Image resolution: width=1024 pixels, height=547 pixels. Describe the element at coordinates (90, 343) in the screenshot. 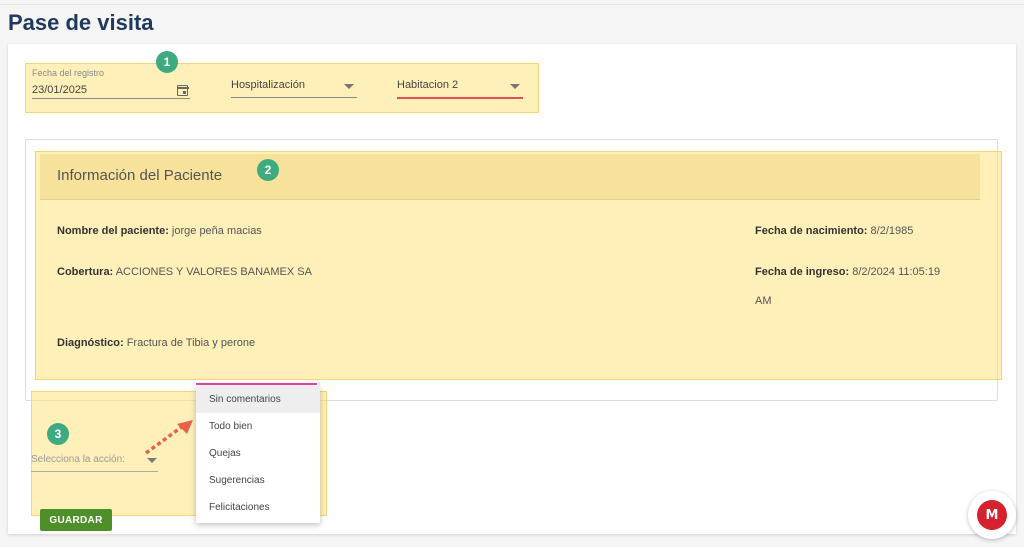

I see `patient-diagnosis-label: Diagnóstico:` at that location.